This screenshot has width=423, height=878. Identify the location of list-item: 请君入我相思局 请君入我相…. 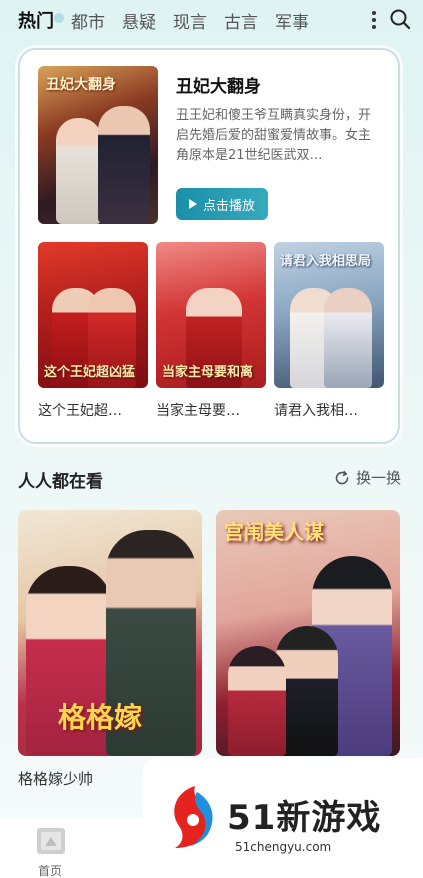
(329, 331).